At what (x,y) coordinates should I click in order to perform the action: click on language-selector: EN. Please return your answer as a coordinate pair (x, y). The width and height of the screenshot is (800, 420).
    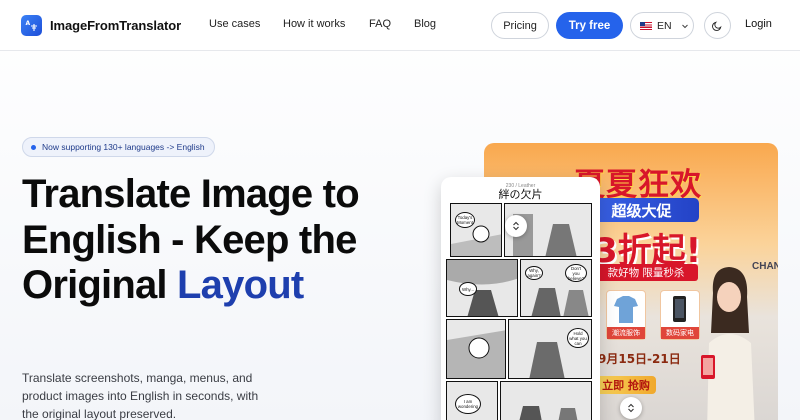
    Looking at the image, I should click on (662, 25).